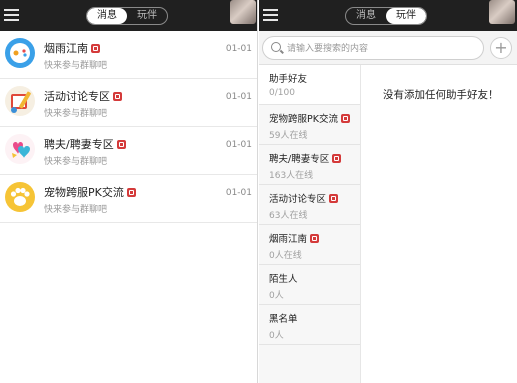 The image size is (517, 383). I want to click on group-name: 陌生人, so click(283, 279).